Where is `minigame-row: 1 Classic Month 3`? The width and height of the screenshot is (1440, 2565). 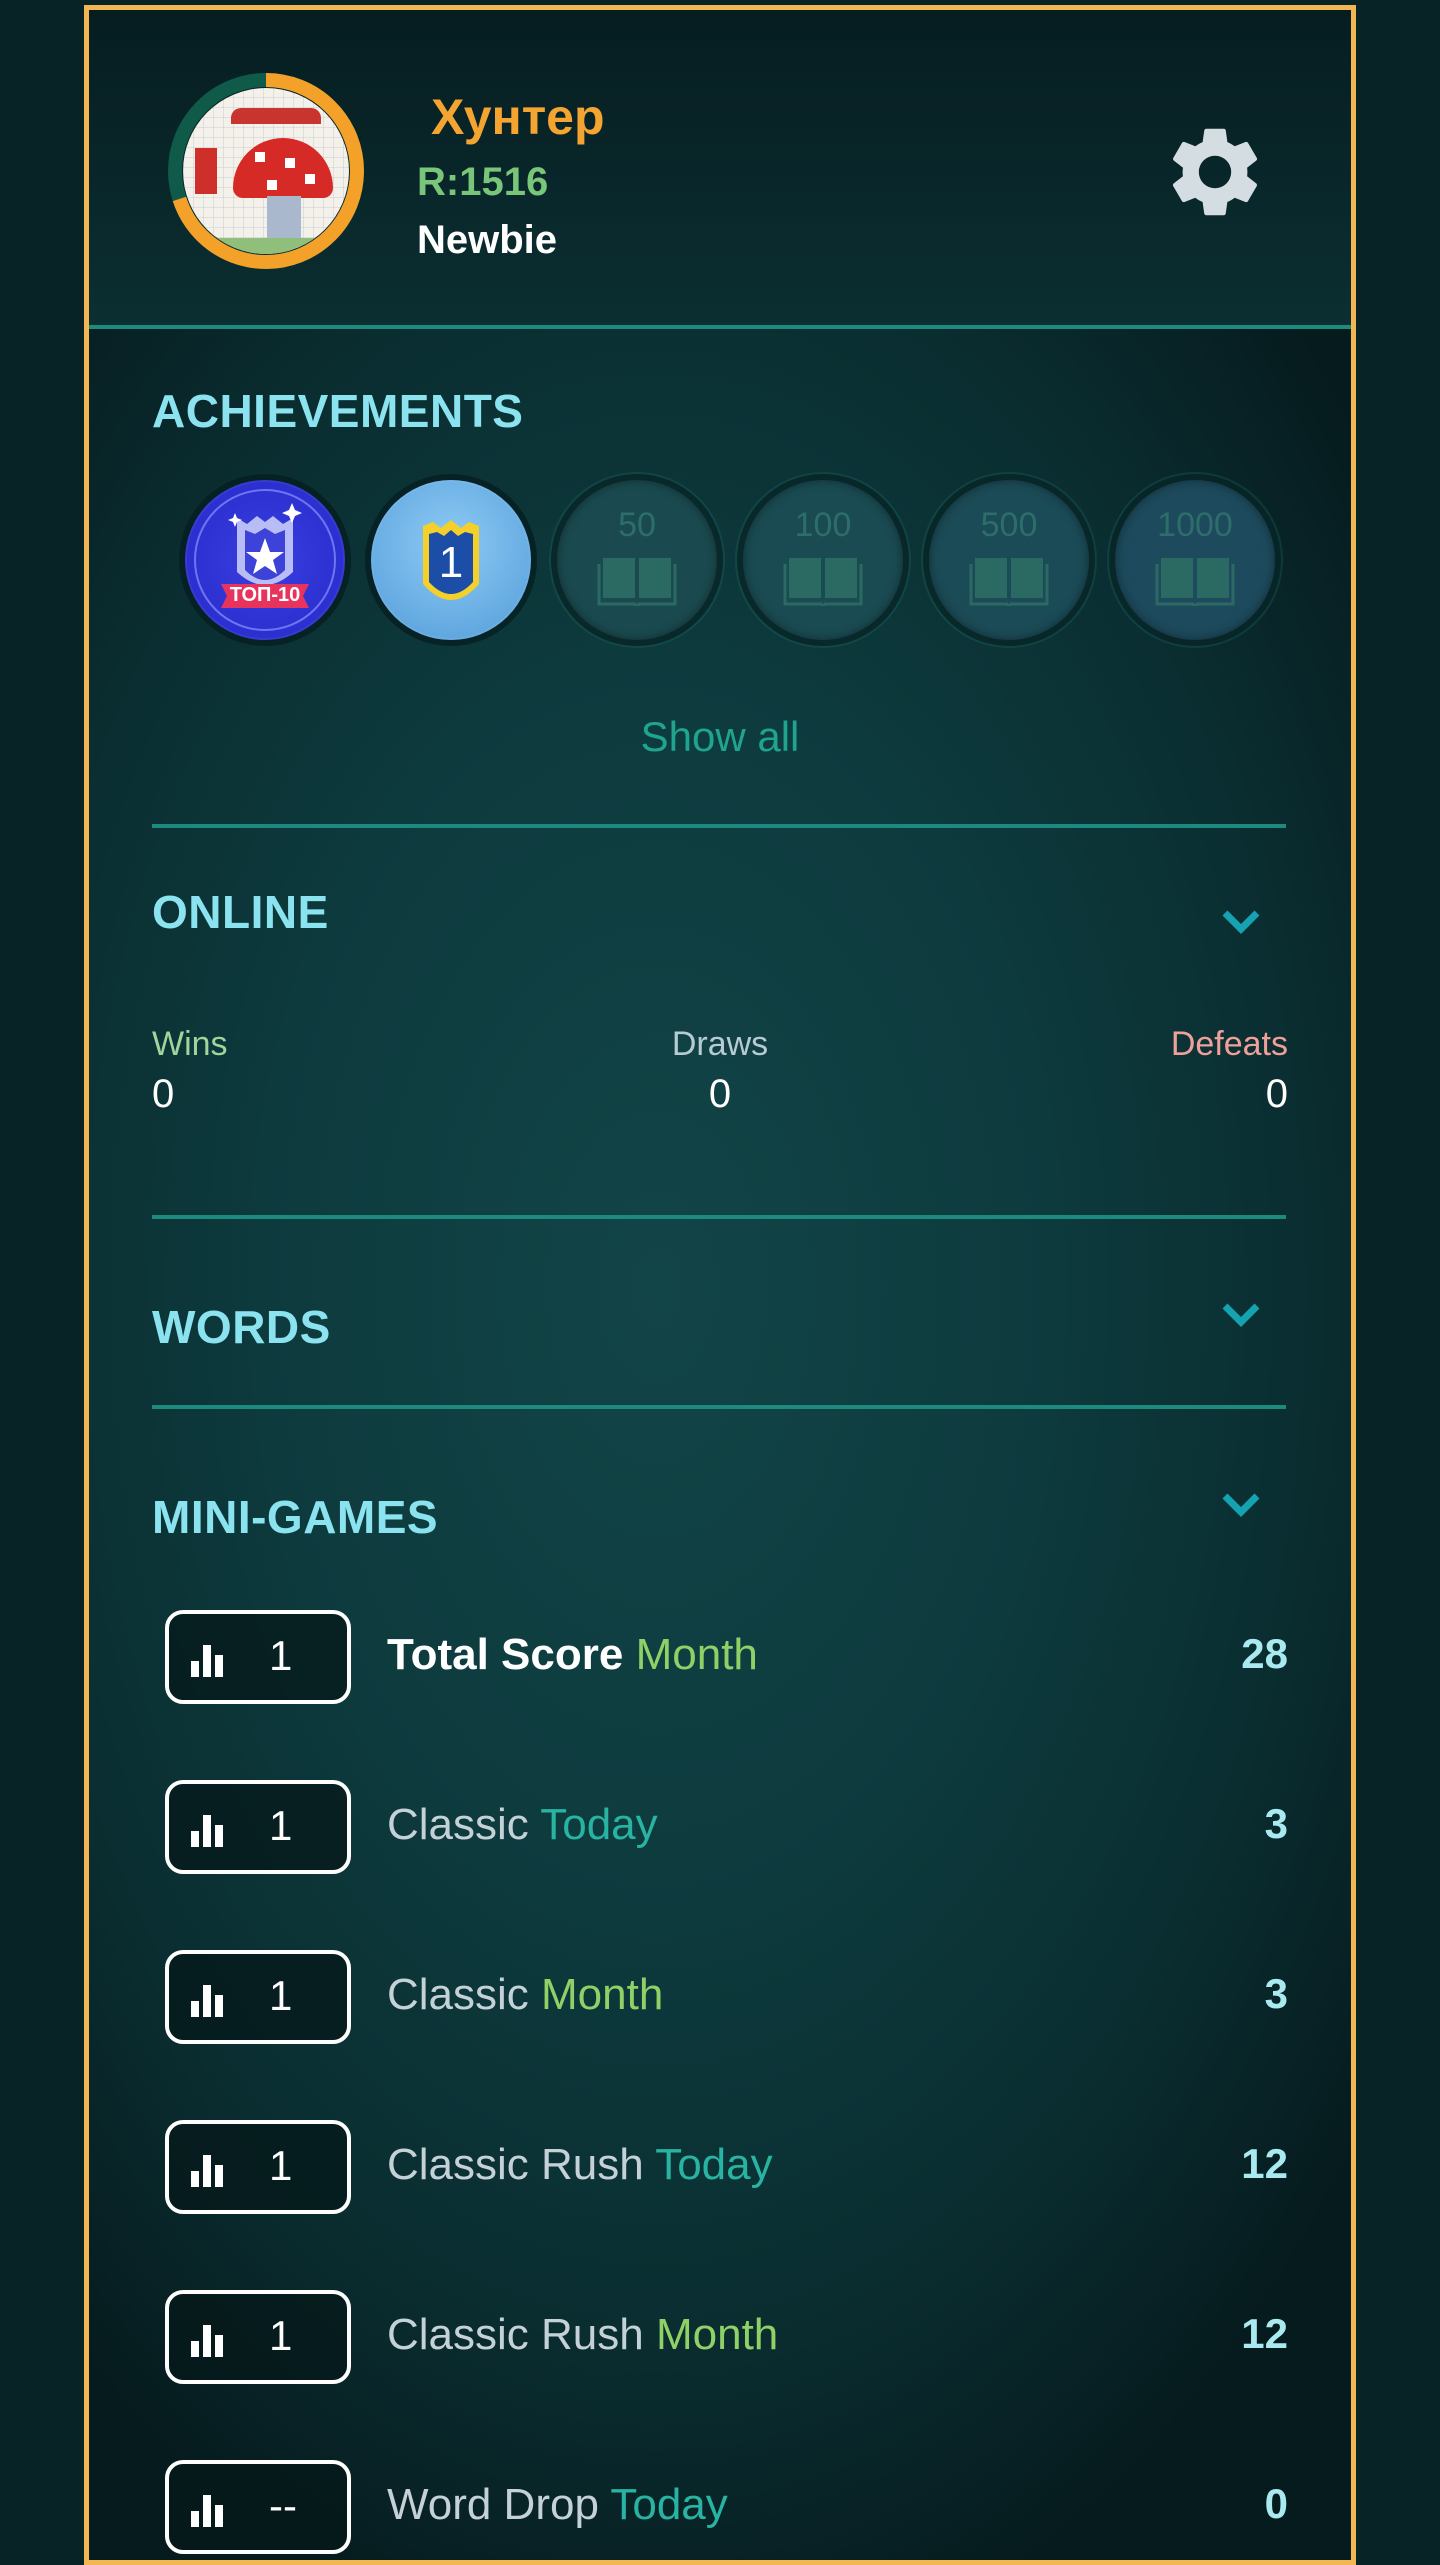
minigame-row: 1 Classic Month 3 is located at coordinates (720, 2000).